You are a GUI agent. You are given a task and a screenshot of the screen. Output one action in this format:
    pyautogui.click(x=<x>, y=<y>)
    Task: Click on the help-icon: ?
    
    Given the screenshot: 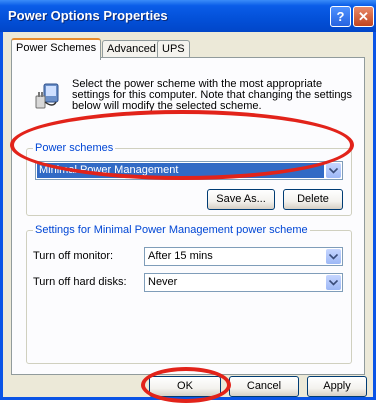 What is the action you would take?
    pyautogui.click(x=340, y=16)
    